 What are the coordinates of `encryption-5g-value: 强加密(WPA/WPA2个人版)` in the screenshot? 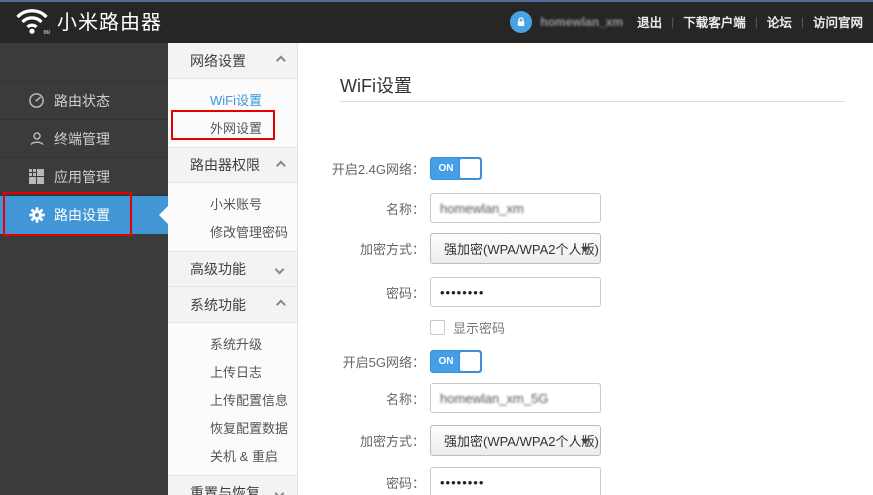 It's located at (521, 441).